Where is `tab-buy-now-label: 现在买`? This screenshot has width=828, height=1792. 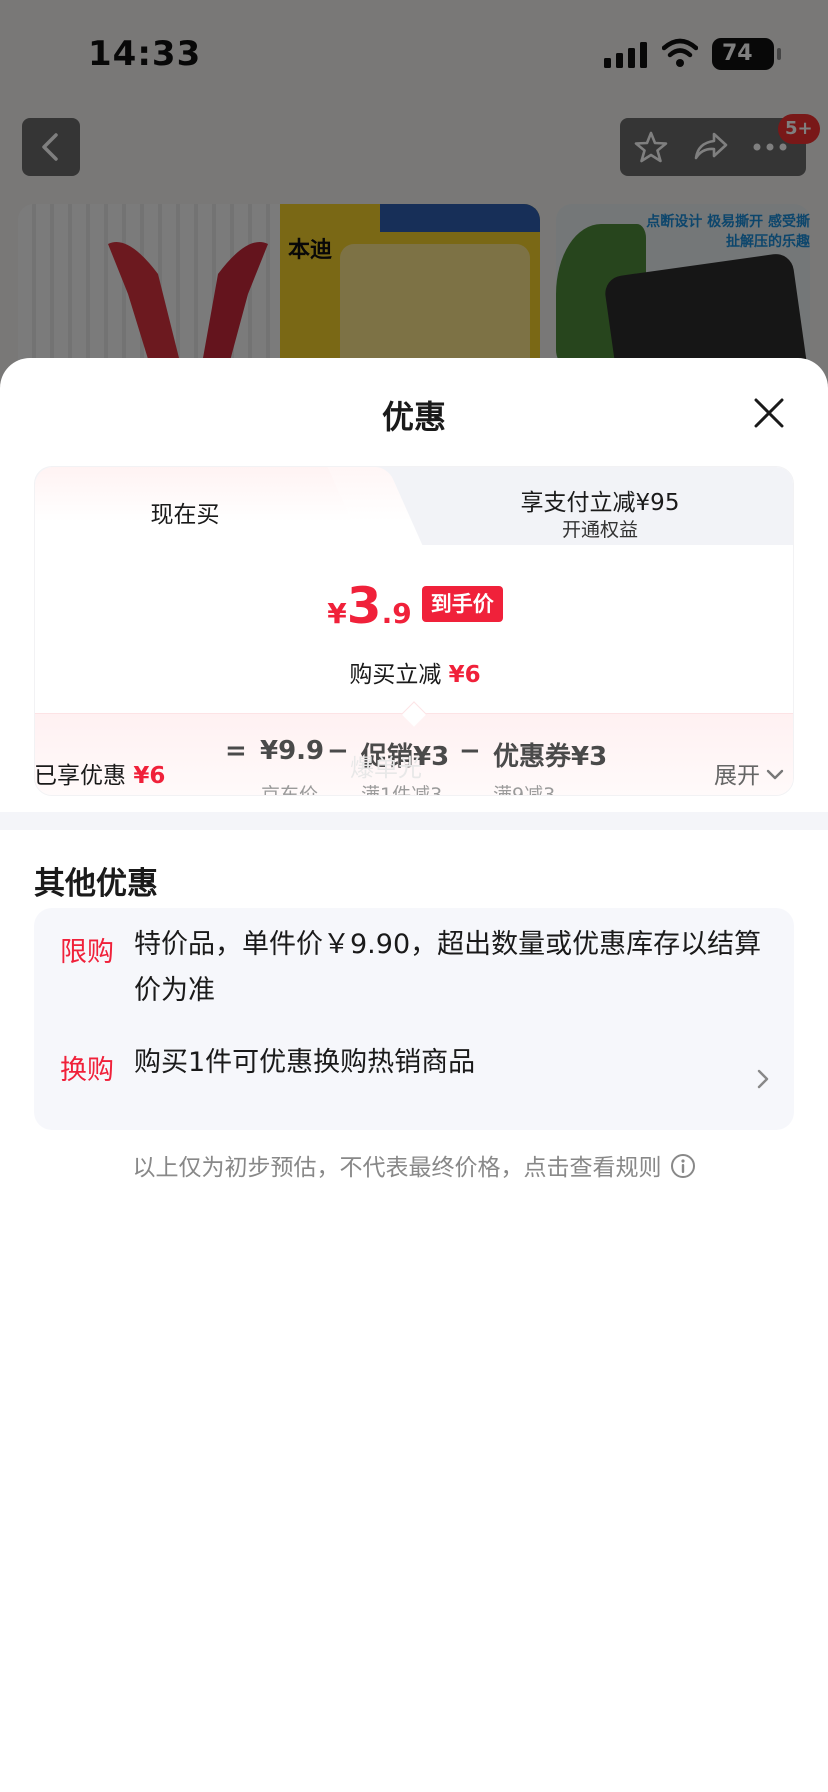 tab-buy-now-label: 现在买 is located at coordinates (185, 515).